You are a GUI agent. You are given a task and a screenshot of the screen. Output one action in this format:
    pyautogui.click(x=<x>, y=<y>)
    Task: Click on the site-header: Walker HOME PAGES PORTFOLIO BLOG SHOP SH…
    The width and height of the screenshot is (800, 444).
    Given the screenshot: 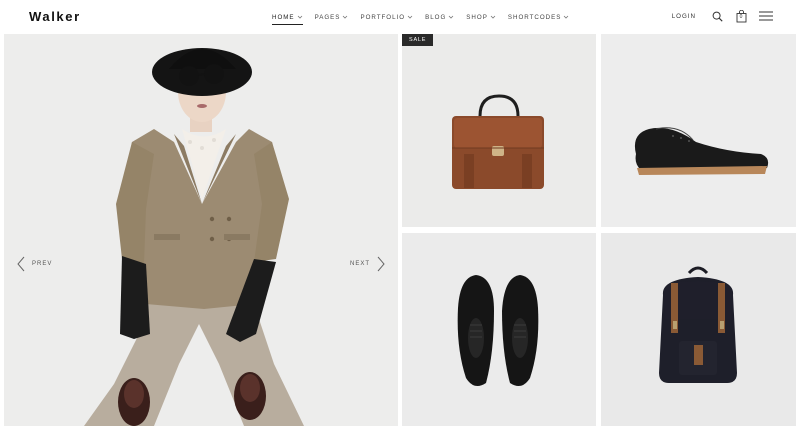 What is the action you would take?
    pyautogui.click(x=400, y=17)
    